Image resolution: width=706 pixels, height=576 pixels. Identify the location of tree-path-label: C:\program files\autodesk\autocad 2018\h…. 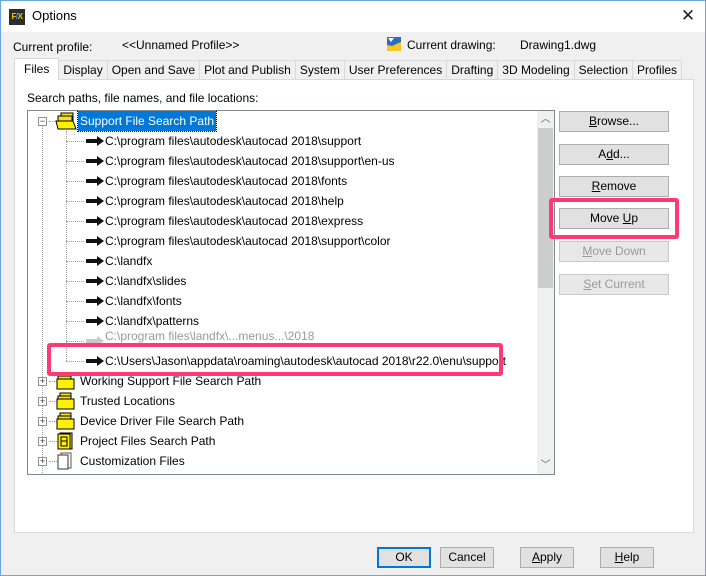
(224, 201).